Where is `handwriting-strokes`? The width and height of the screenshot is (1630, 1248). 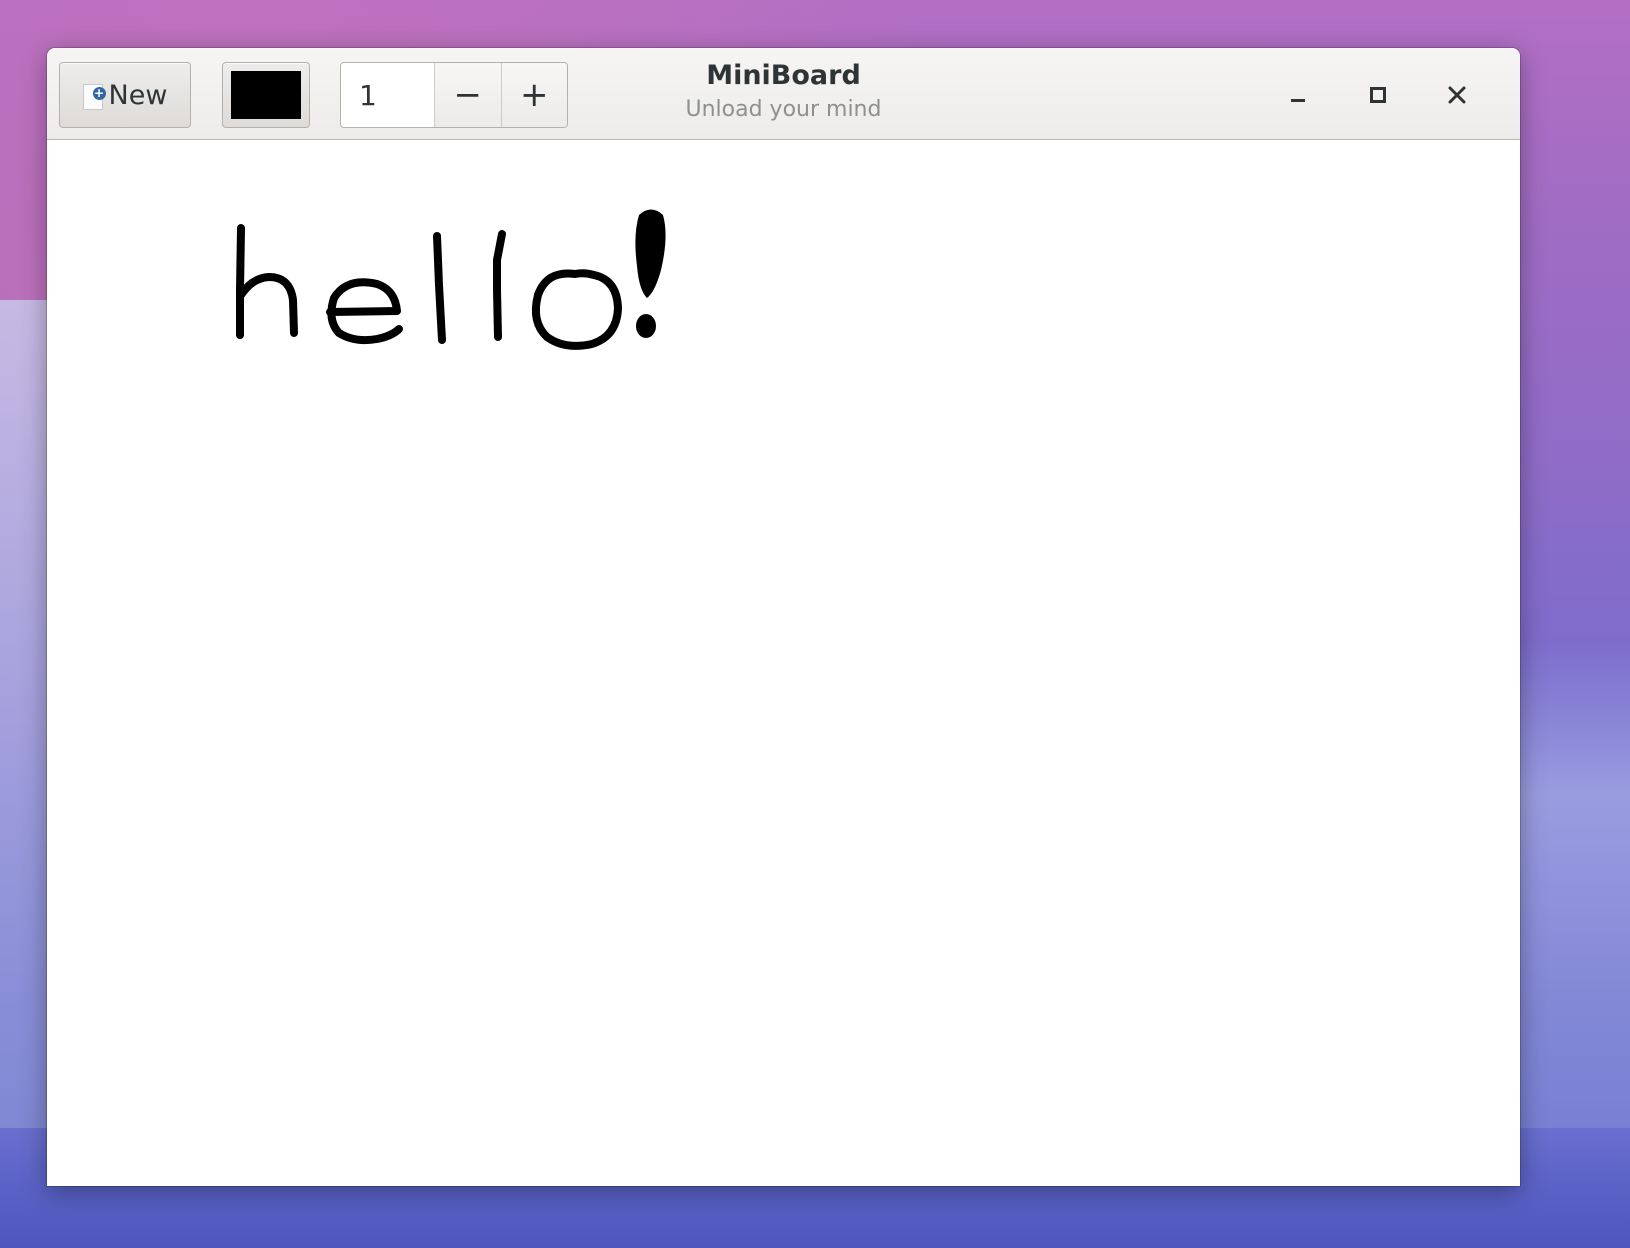
handwriting-strokes is located at coordinates (451, 279).